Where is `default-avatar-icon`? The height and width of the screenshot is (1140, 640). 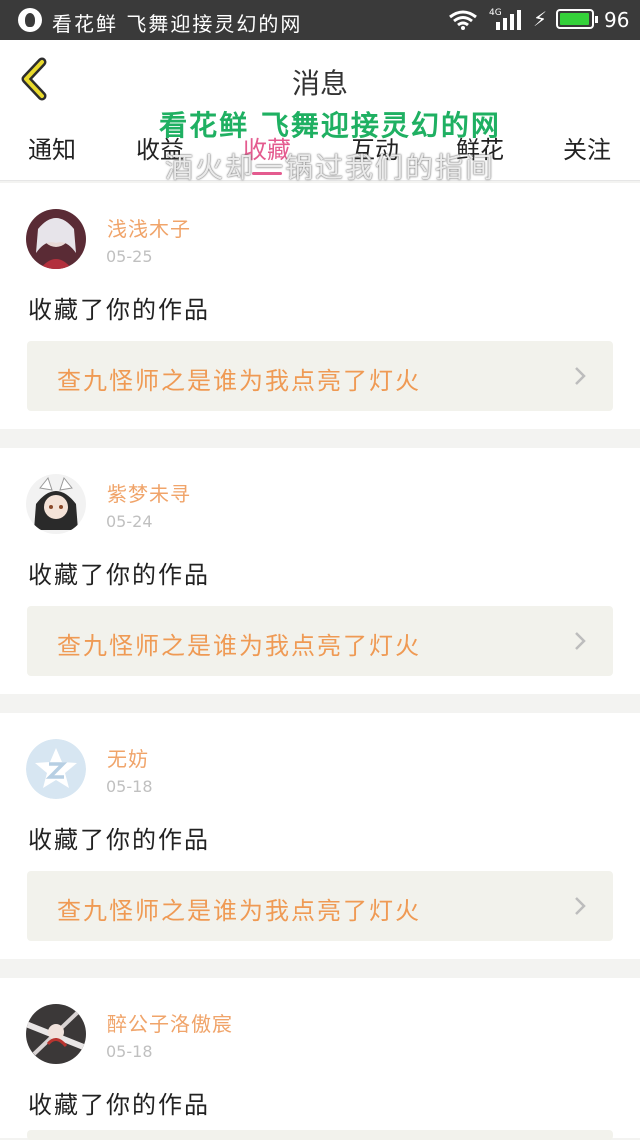 default-avatar-icon is located at coordinates (56, 769).